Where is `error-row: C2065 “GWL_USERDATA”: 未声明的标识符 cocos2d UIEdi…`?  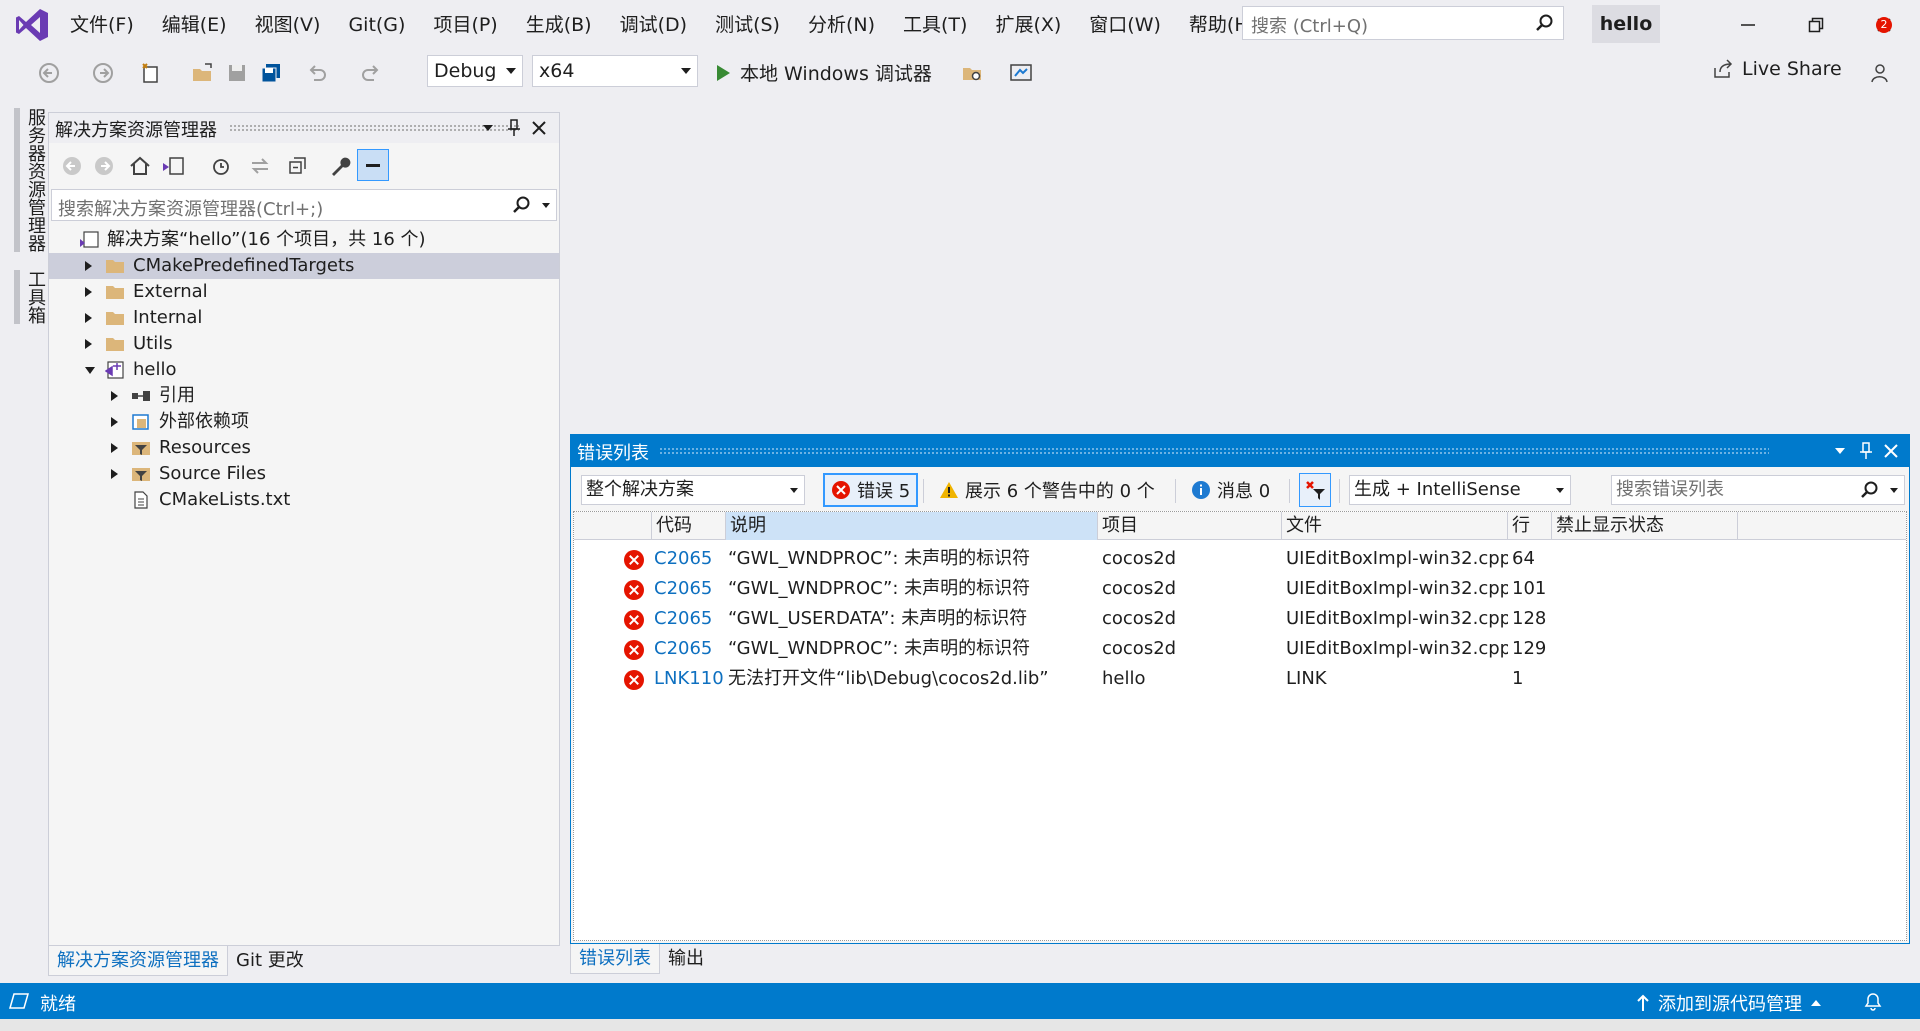 error-row: C2065 “GWL_USERDATA”: 未声明的标识符 cocos2d UIEdi… is located at coordinates (1240, 619).